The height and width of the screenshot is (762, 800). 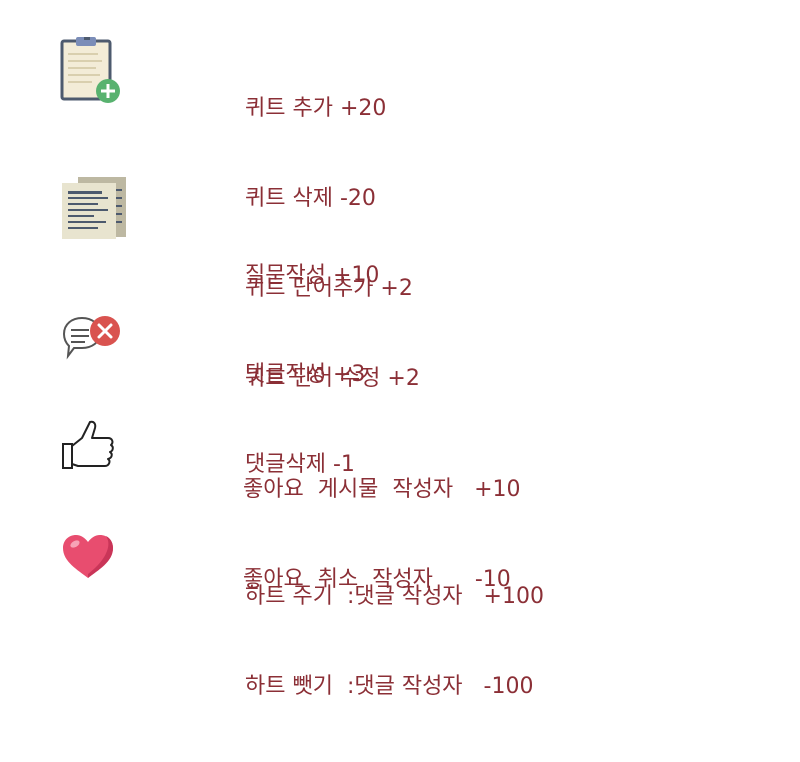 What do you see at coordinates (92, 73) in the screenshot?
I see `clipboard-add-icon` at bounding box center [92, 73].